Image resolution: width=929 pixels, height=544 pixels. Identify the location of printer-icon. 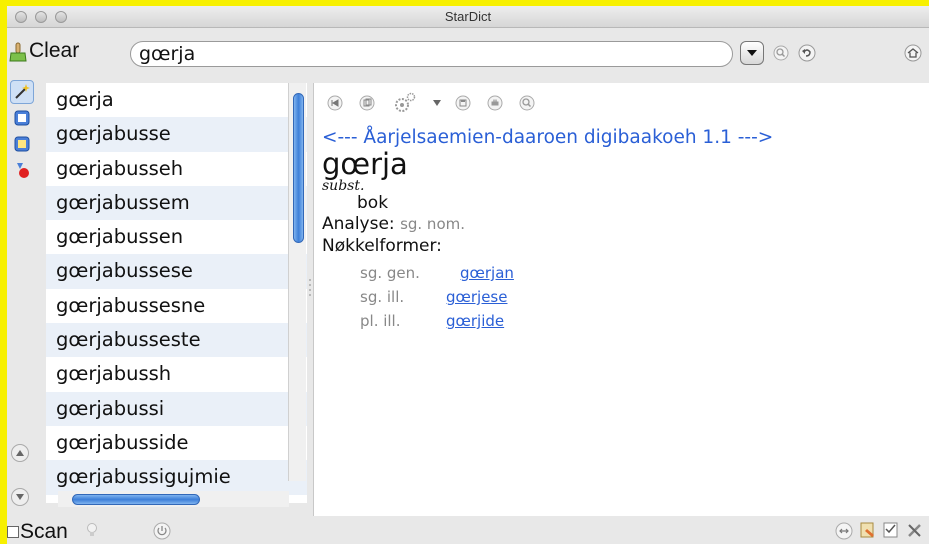
(495, 103).